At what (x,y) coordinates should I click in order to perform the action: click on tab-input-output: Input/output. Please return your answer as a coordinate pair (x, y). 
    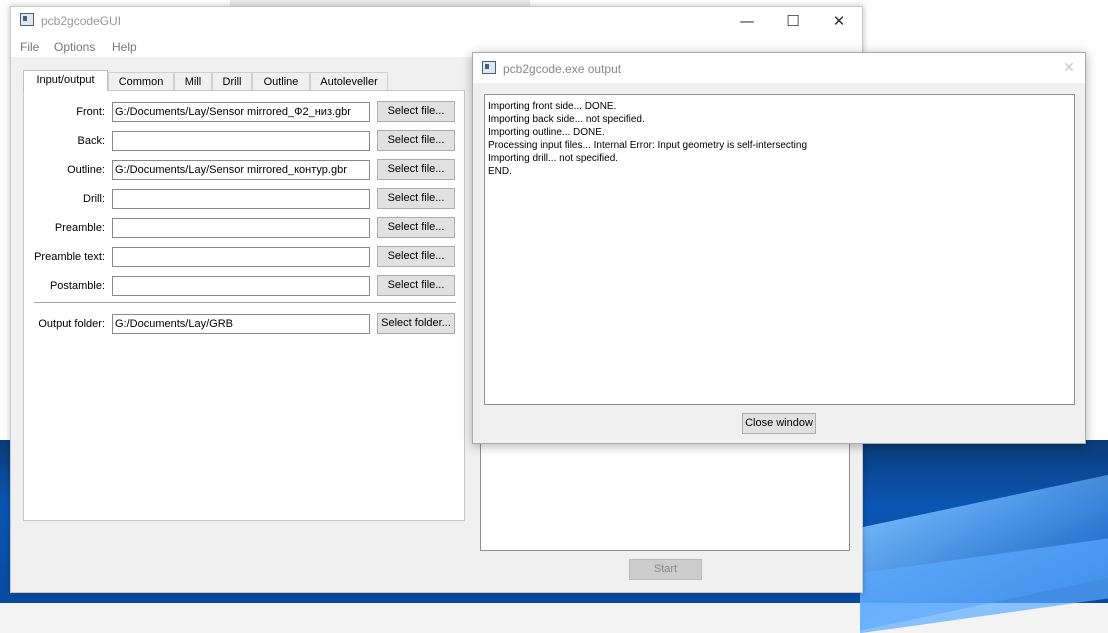
    Looking at the image, I should click on (65, 80).